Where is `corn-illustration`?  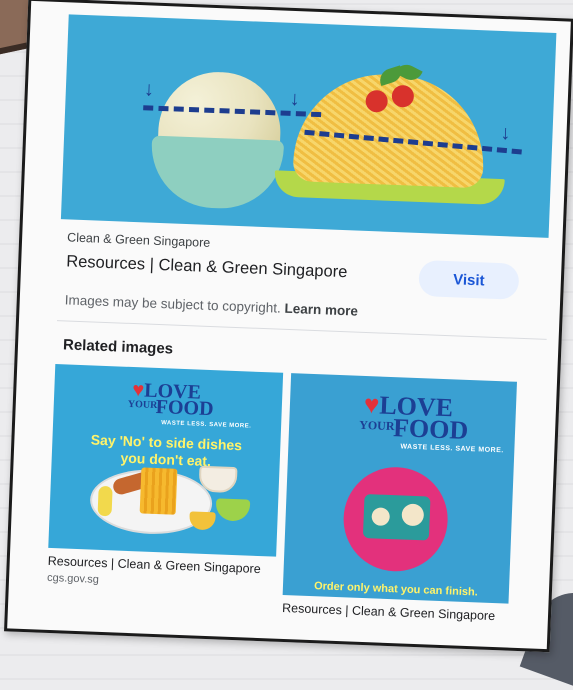 corn-illustration is located at coordinates (105, 501).